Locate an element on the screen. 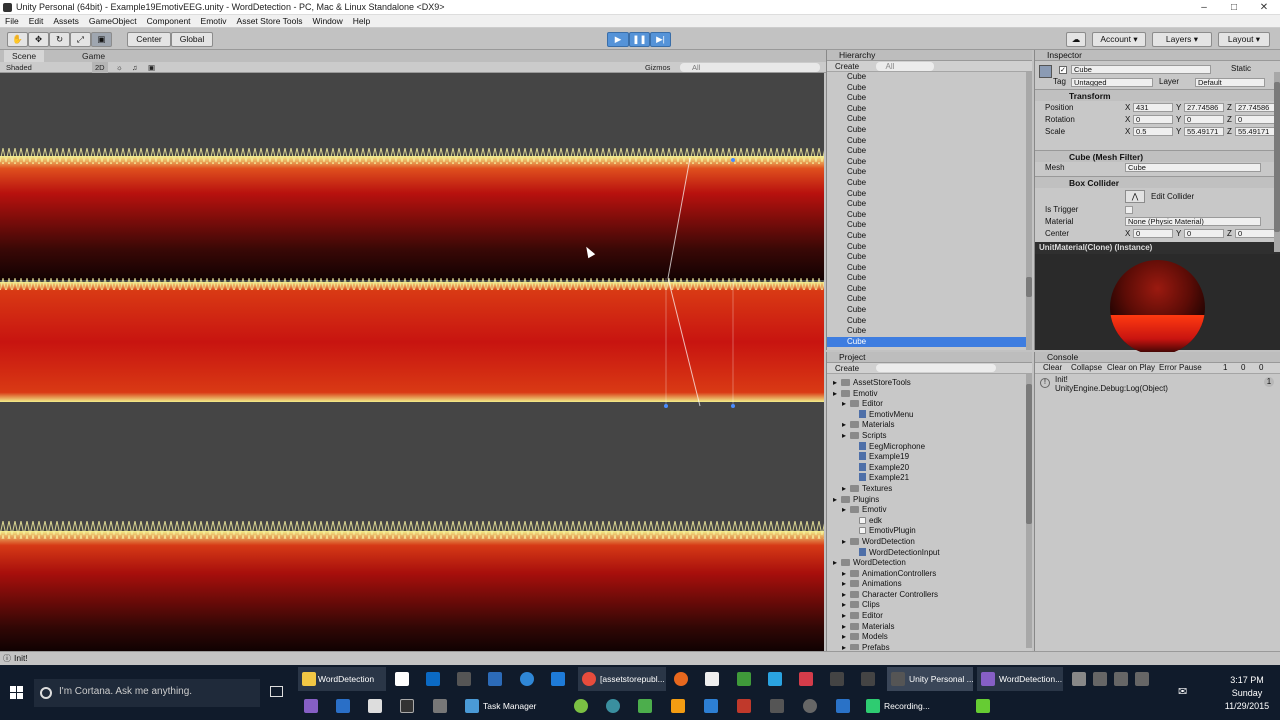  mesh-field: Cube is located at coordinates (1193, 167).